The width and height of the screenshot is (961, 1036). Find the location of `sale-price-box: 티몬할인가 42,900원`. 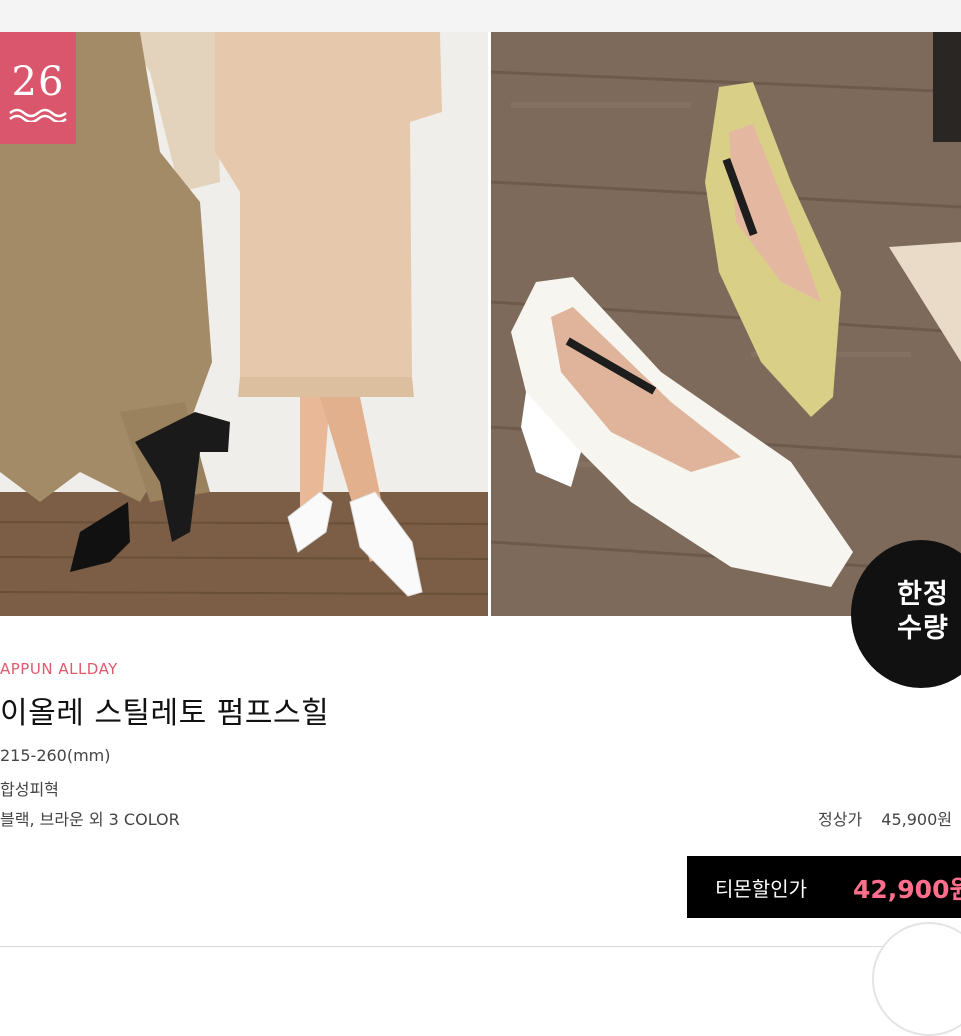

sale-price-box: 티몬할인가 42,900원 is located at coordinates (824, 887).